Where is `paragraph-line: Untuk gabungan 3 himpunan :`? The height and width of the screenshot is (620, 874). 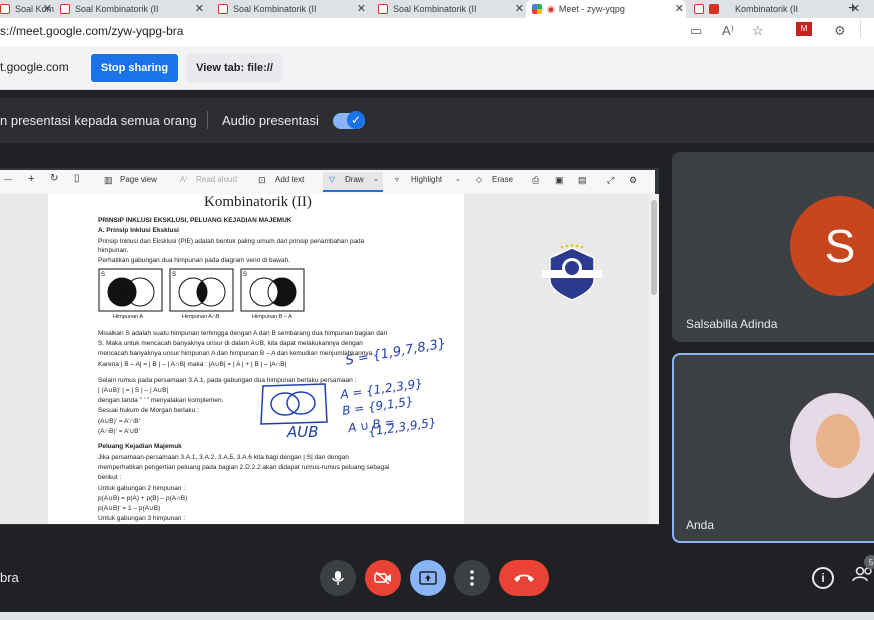 paragraph-line: Untuk gabungan 3 himpunan : is located at coordinates (142, 518).